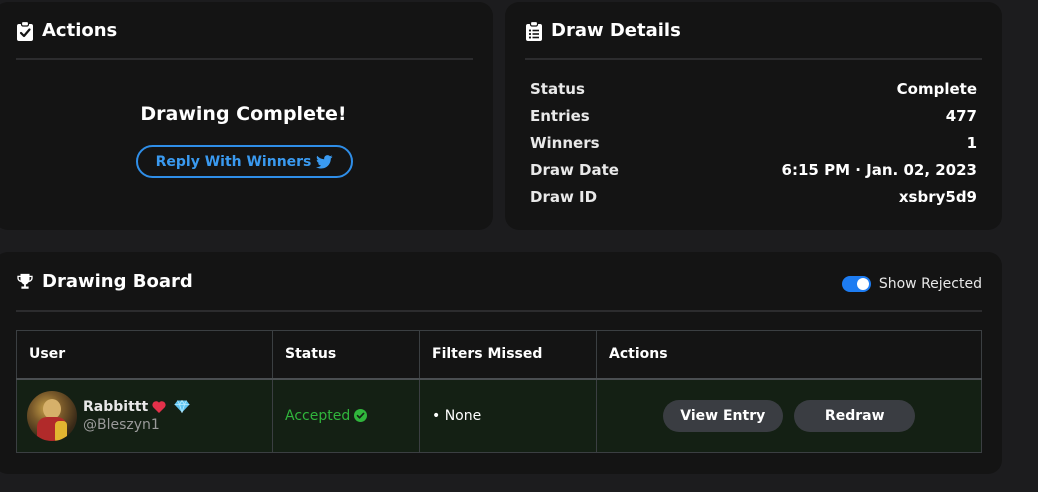 Image resolution: width=1038 pixels, height=492 pixels. What do you see at coordinates (616, 30) in the screenshot?
I see `draw-details-title: Draw Details` at bounding box center [616, 30].